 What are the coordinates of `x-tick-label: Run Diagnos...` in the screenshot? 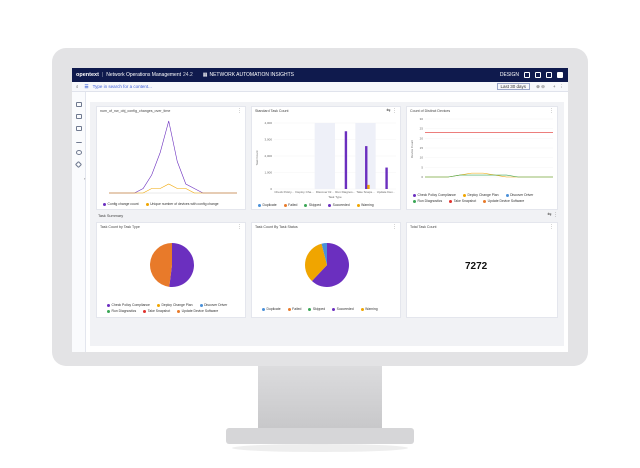 It's located at (345, 192).